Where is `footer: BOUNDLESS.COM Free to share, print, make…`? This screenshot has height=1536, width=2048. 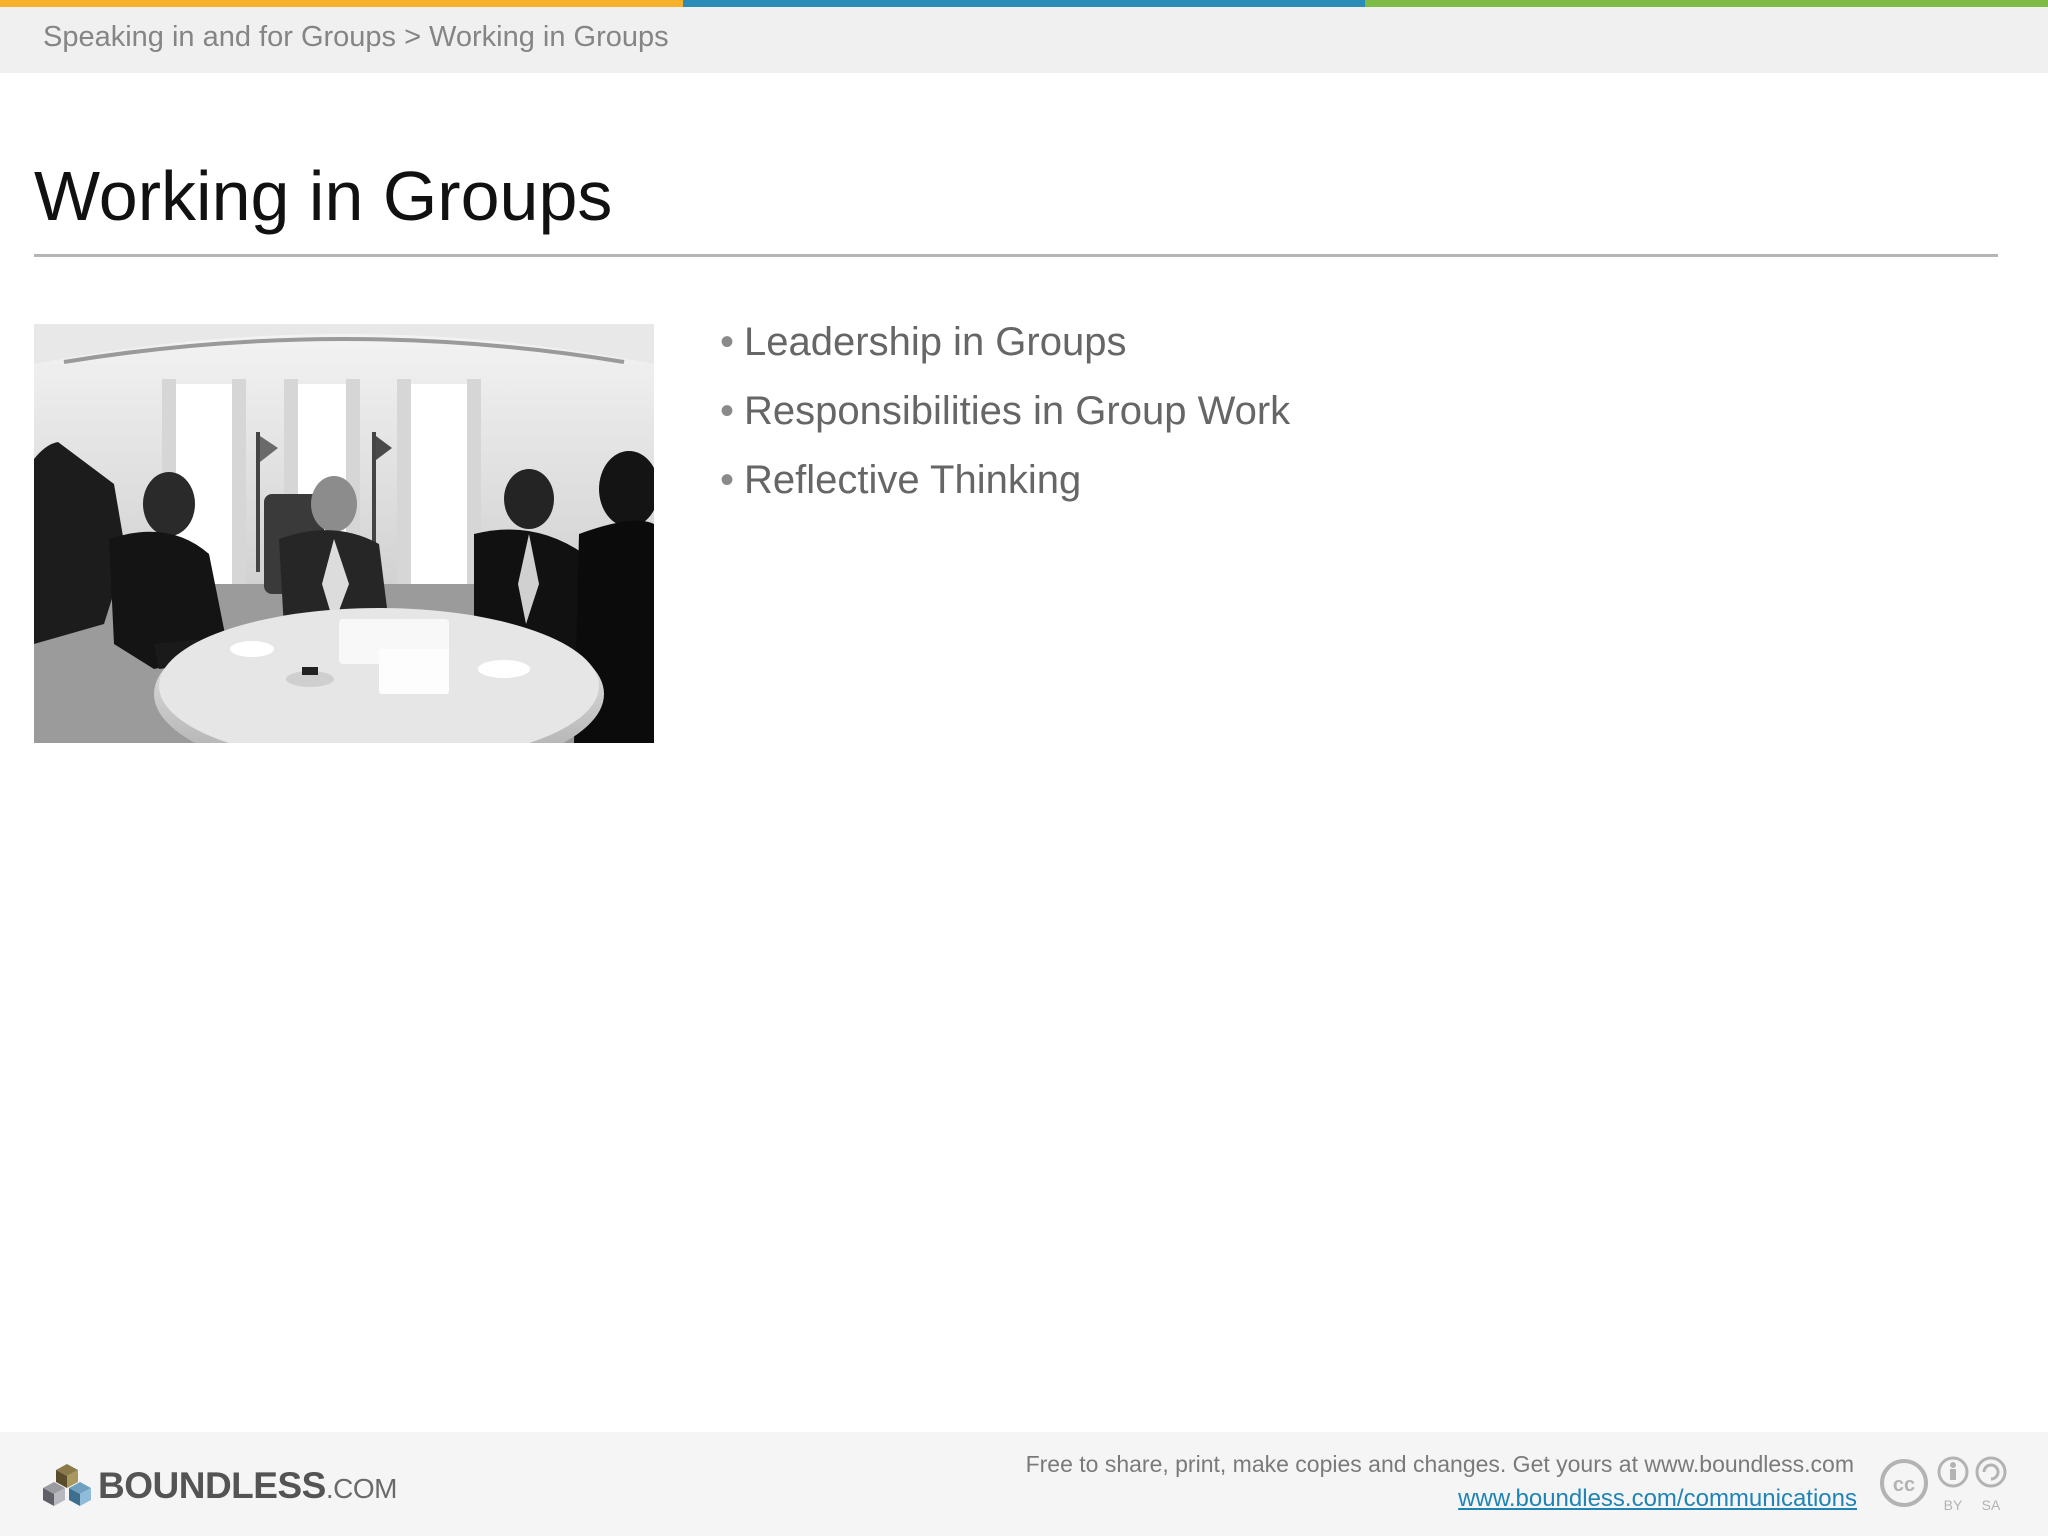
footer: BOUNDLESS.COM Free to share, print, make… is located at coordinates (1024, 1484).